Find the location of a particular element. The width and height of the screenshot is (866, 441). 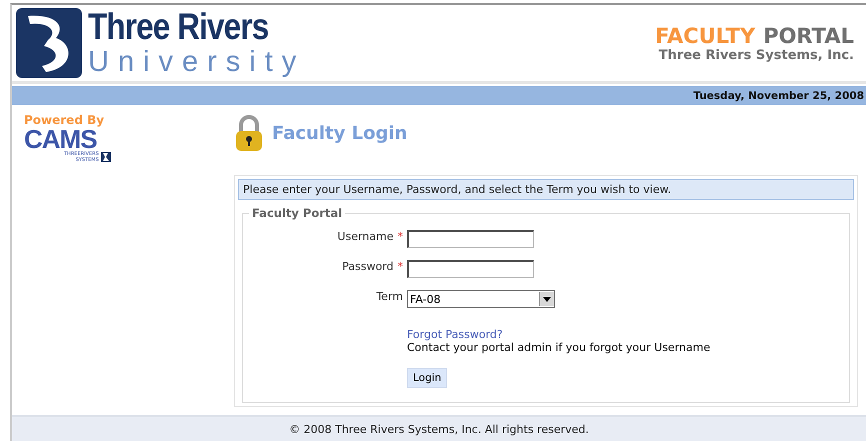

field-label: Password * is located at coordinates (372, 266).